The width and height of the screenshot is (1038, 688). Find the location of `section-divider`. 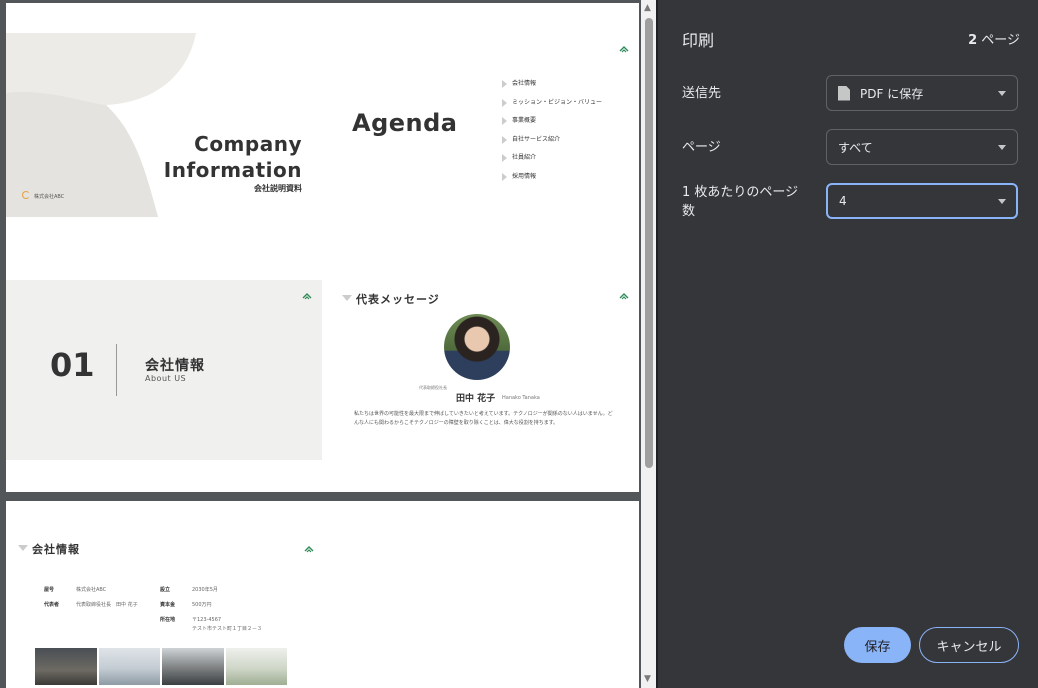

section-divider is located at coordinates (116, 370).